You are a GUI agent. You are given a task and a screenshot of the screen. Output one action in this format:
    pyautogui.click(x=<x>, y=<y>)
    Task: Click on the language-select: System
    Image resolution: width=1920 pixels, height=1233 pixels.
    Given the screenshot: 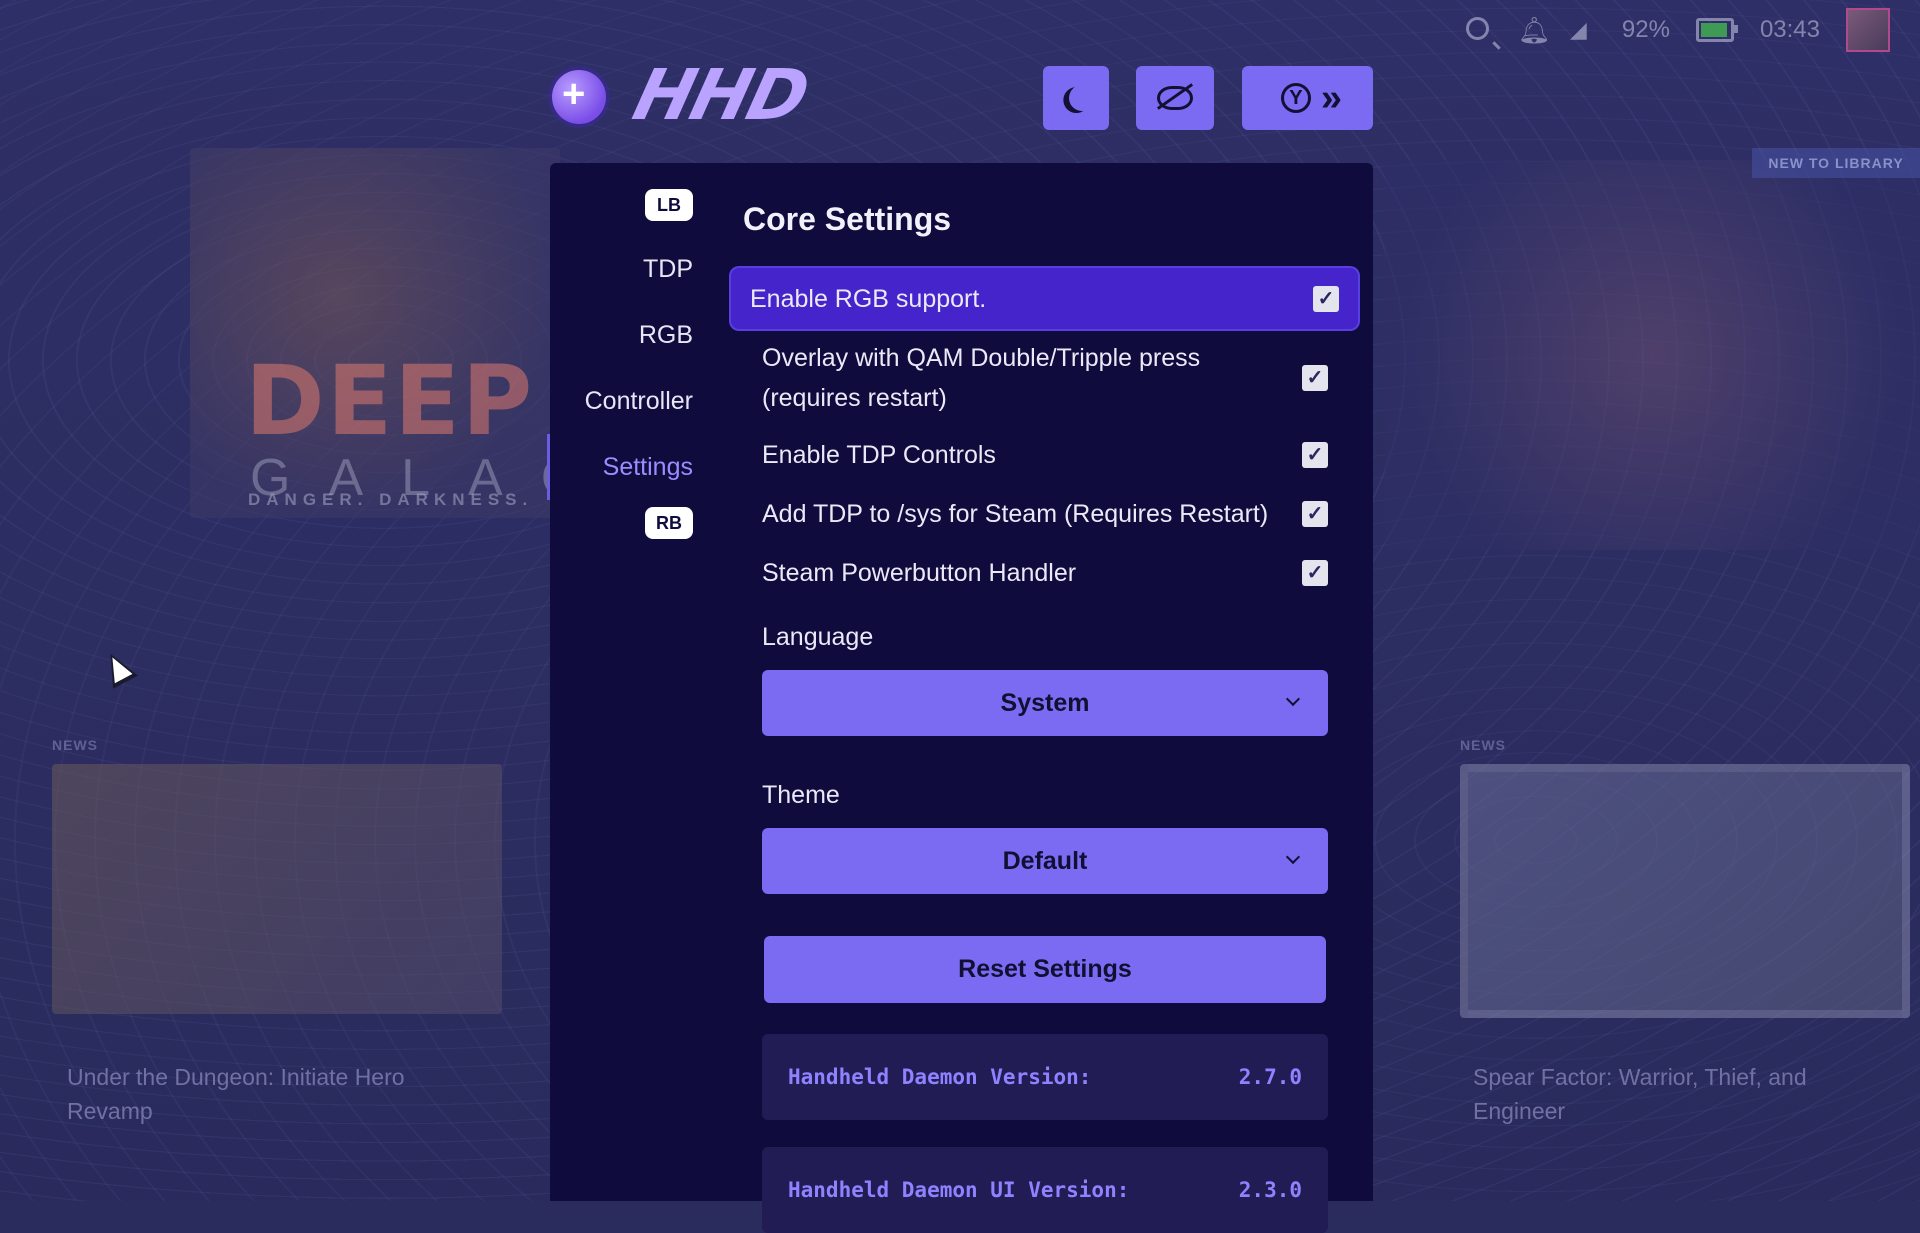 What is the action you would take?
    pyautogui.click(x=1045, y=703)
    